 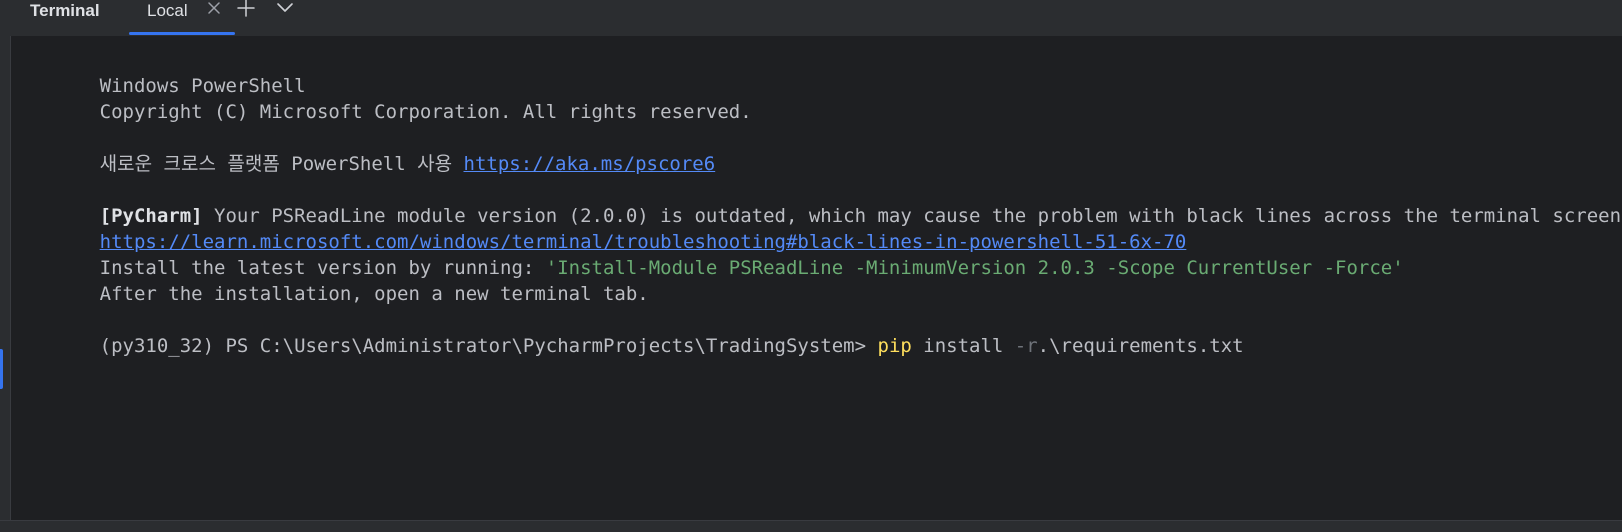 I want to click on close-icon, so click(x=214, y=9).